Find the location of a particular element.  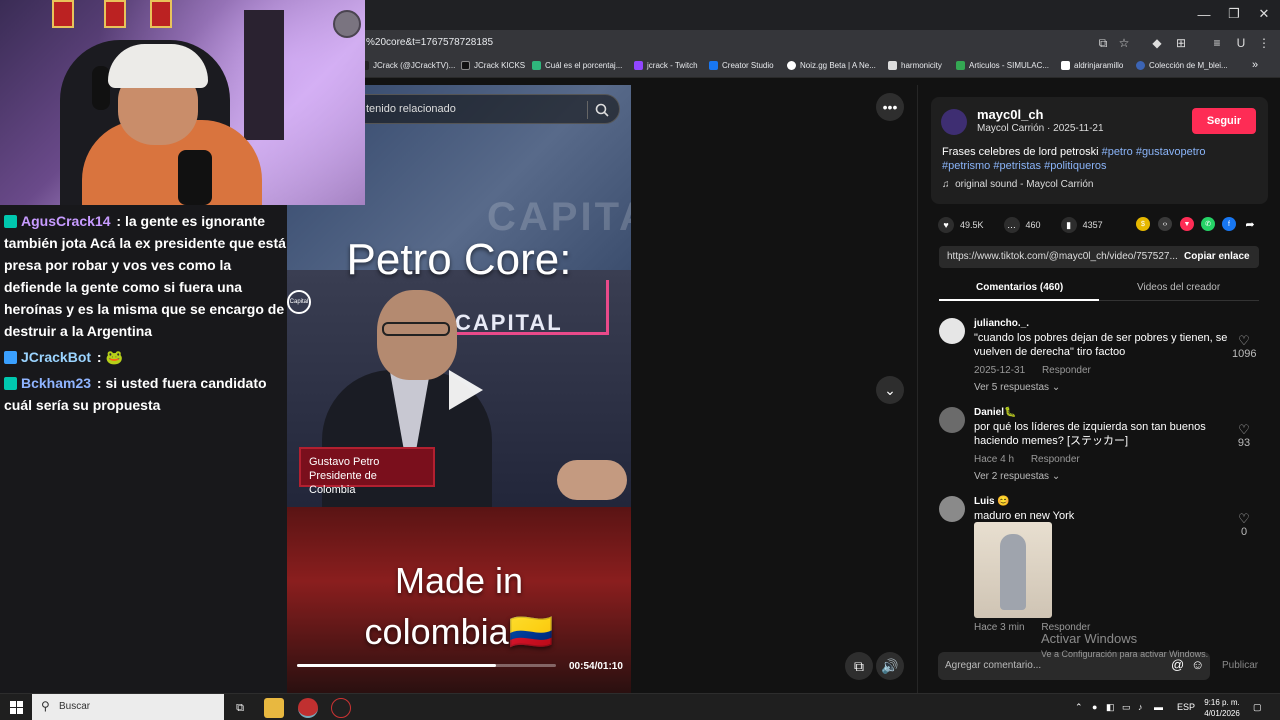

comment-username: Daniel🐛 is located at coordinates (995, 412).